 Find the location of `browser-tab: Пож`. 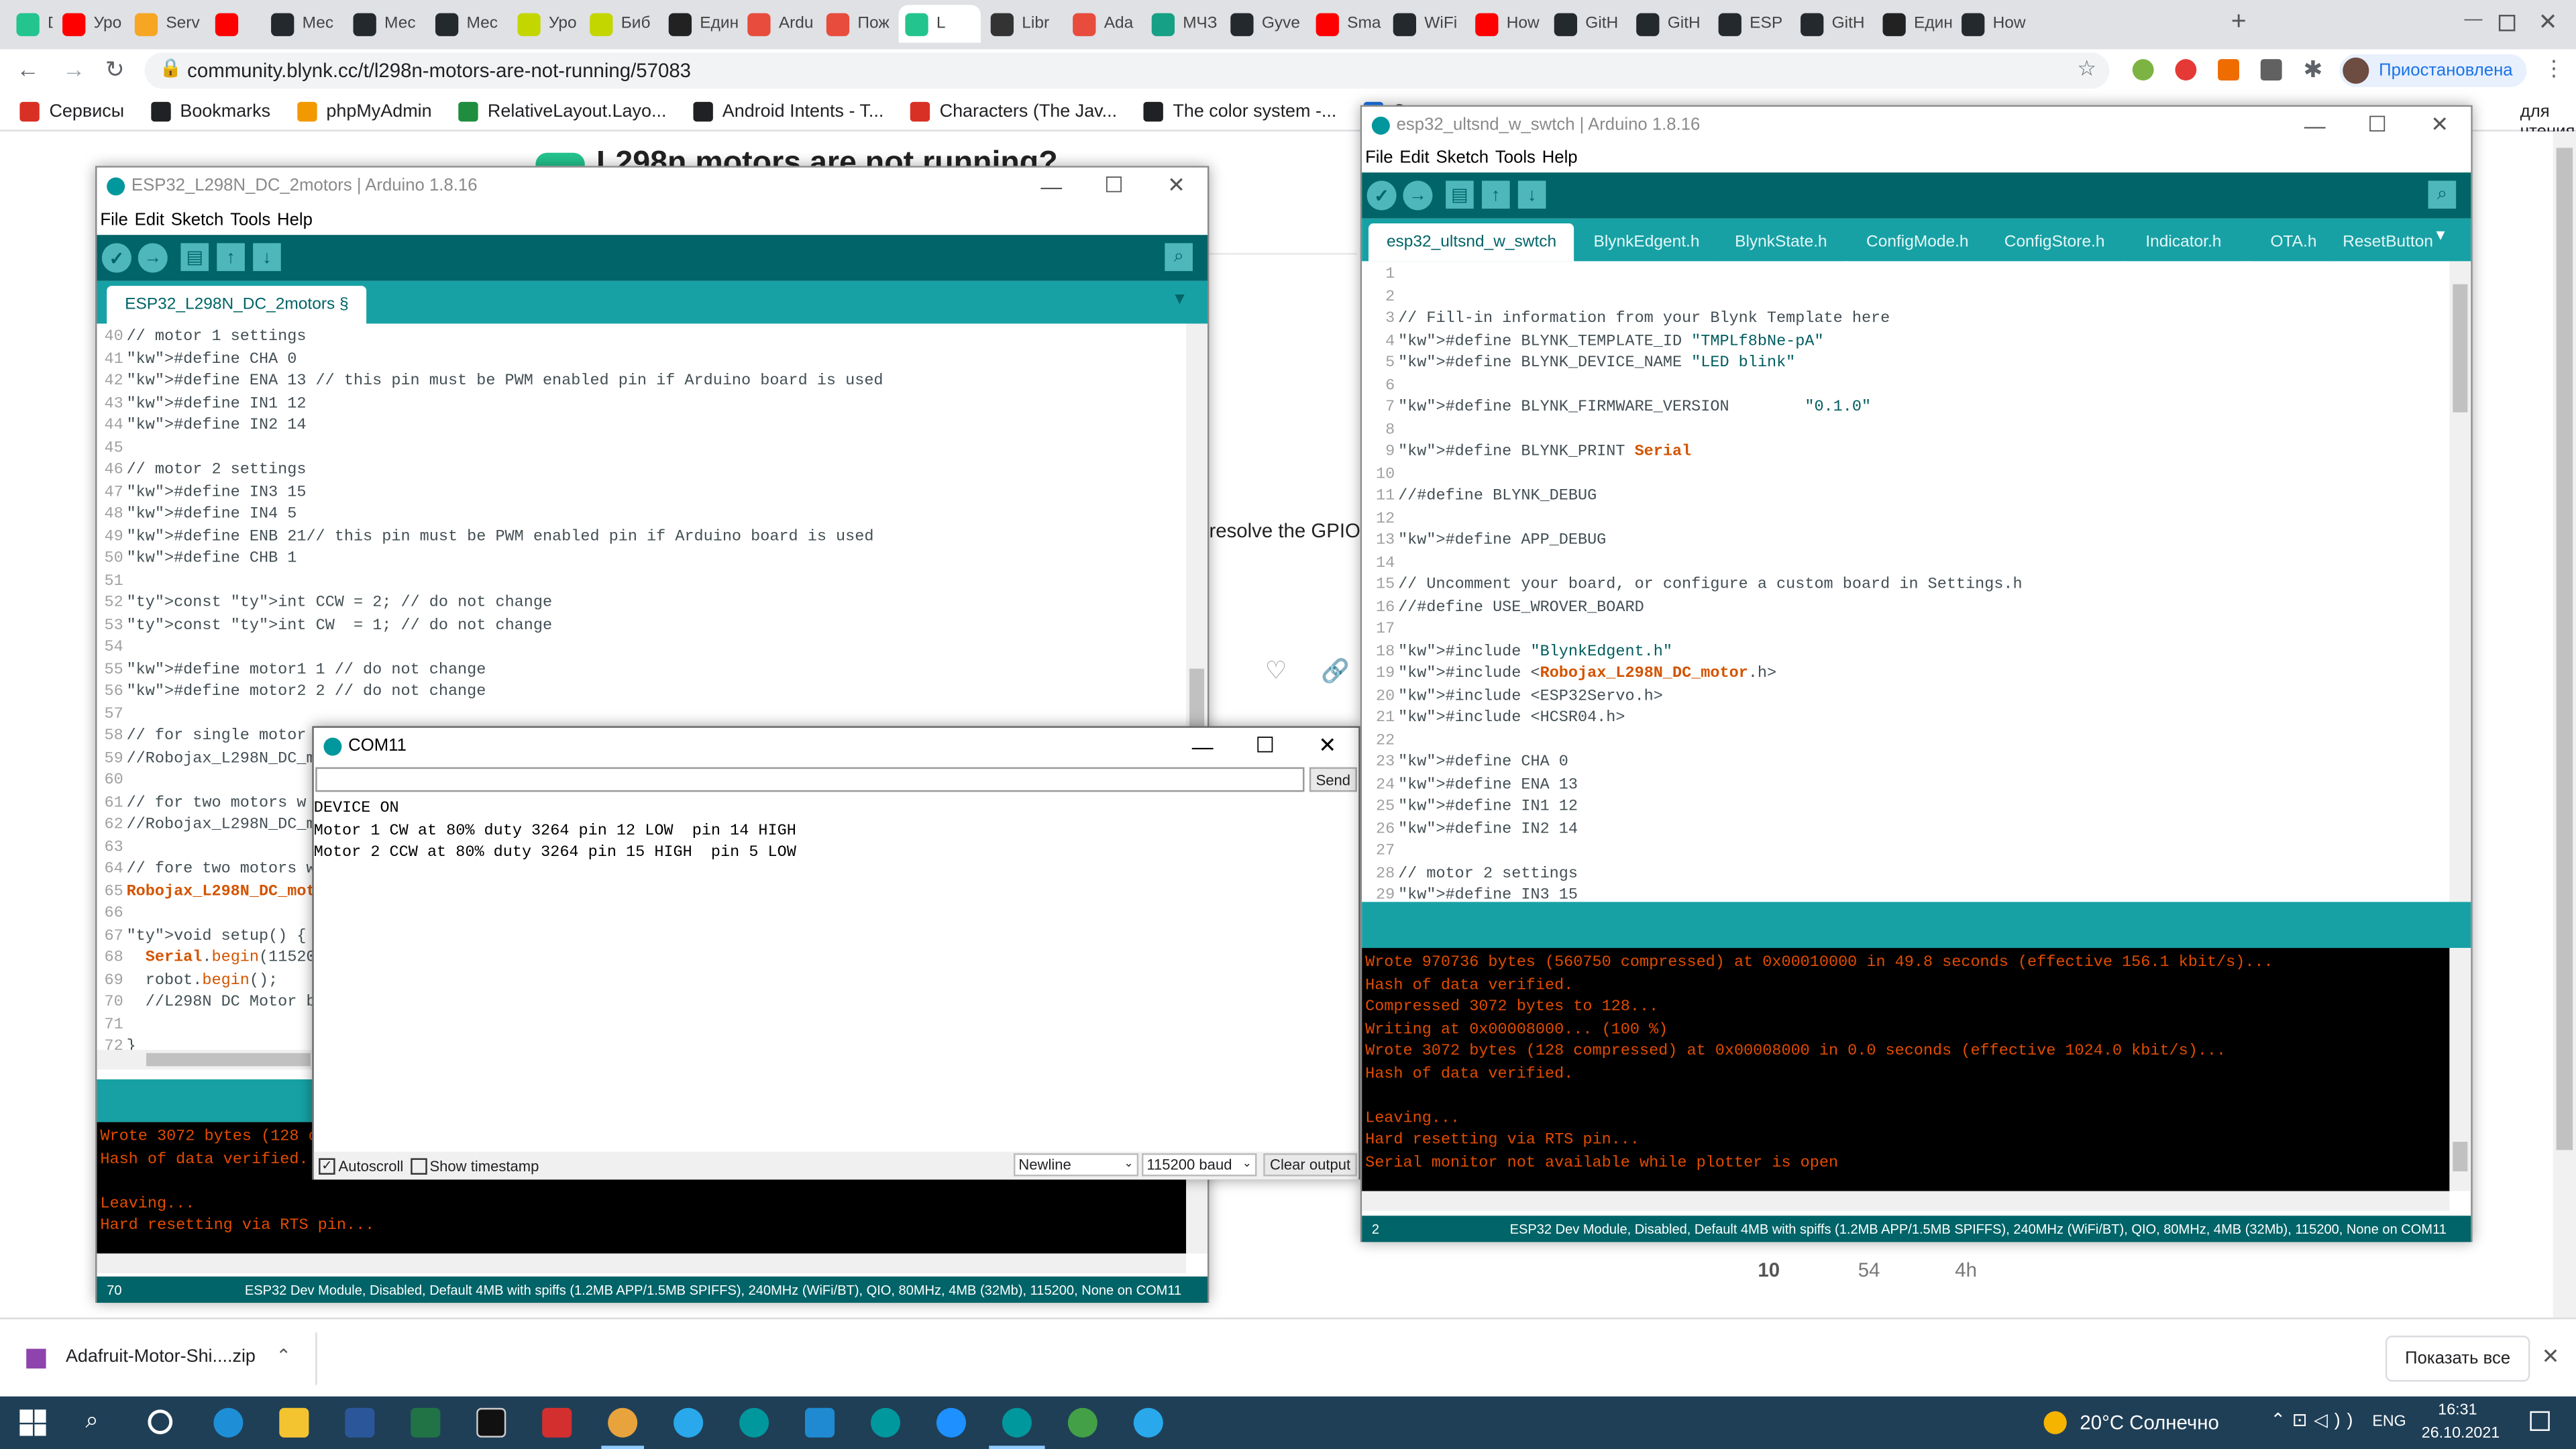

browser-tab: Пож is located at coordinates (858, 23).